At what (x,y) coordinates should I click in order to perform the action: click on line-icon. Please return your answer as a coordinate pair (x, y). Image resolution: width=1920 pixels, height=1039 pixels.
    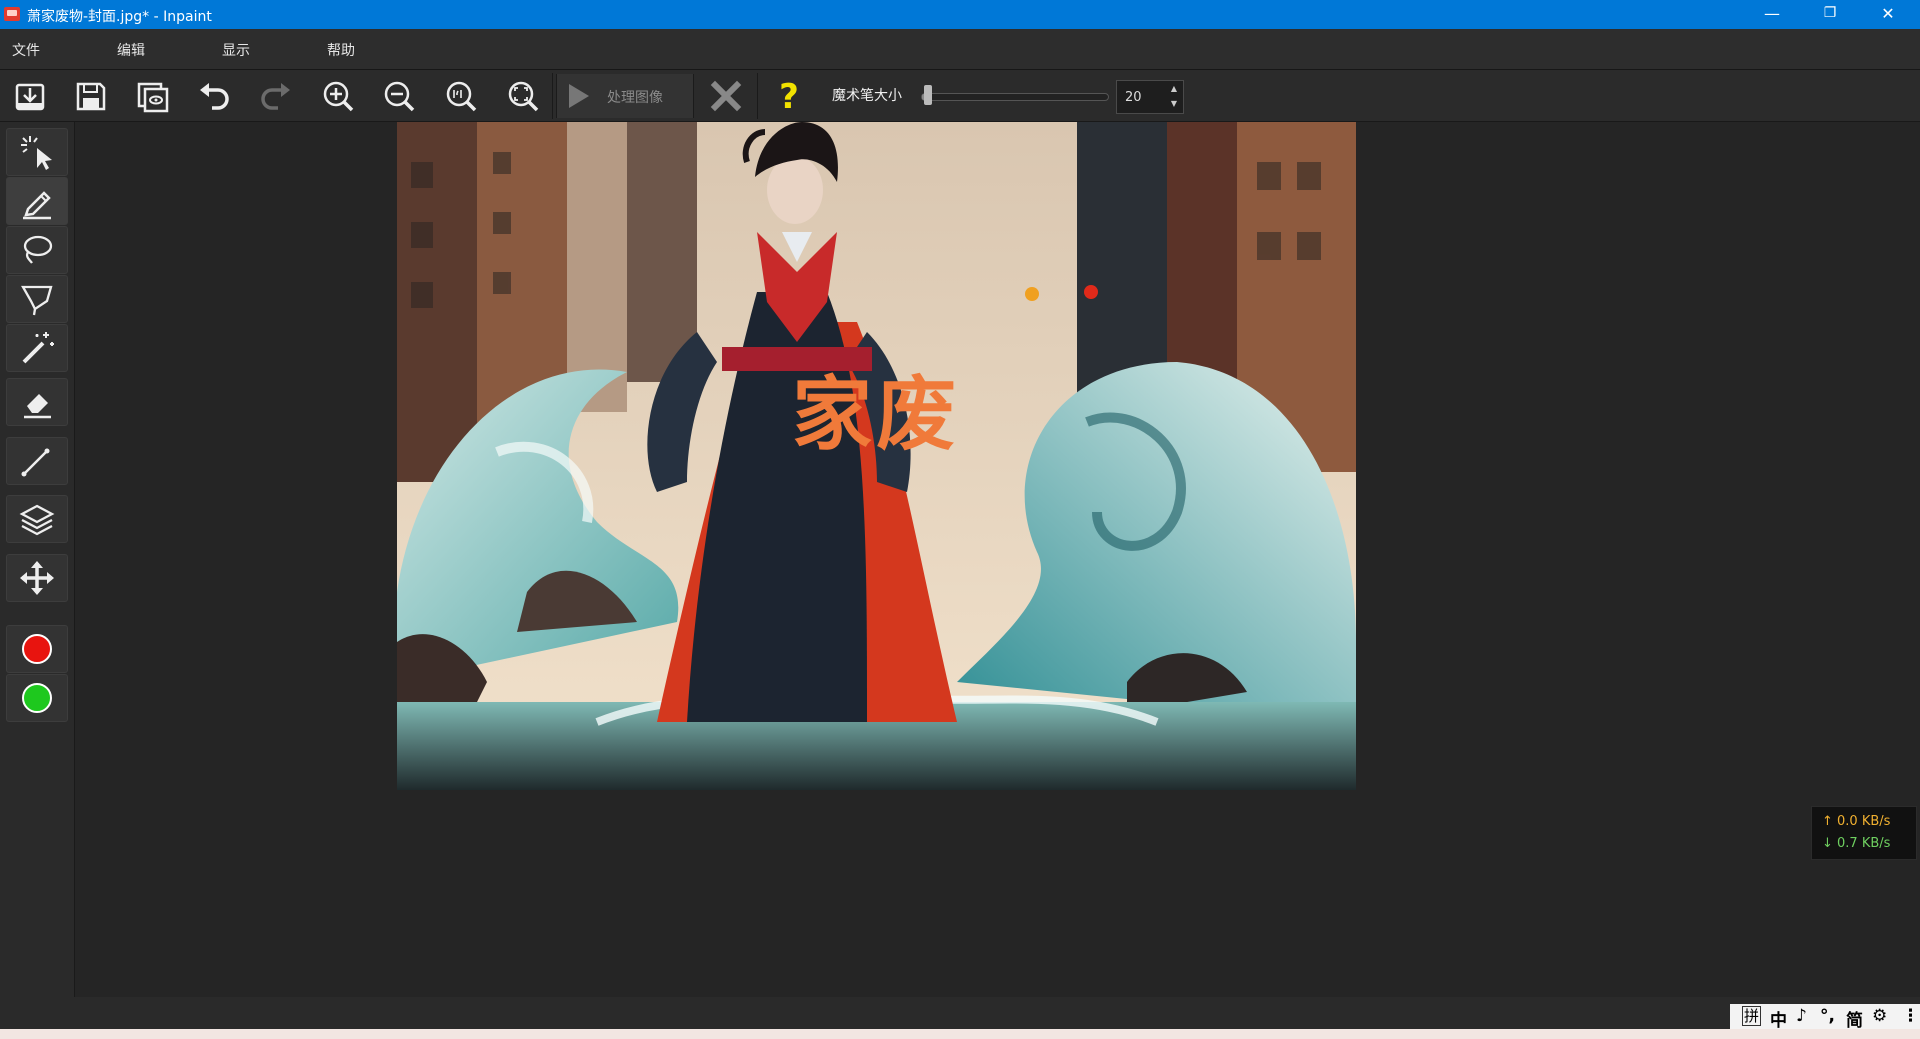
    Looking at the image, I should click on (35, 462).